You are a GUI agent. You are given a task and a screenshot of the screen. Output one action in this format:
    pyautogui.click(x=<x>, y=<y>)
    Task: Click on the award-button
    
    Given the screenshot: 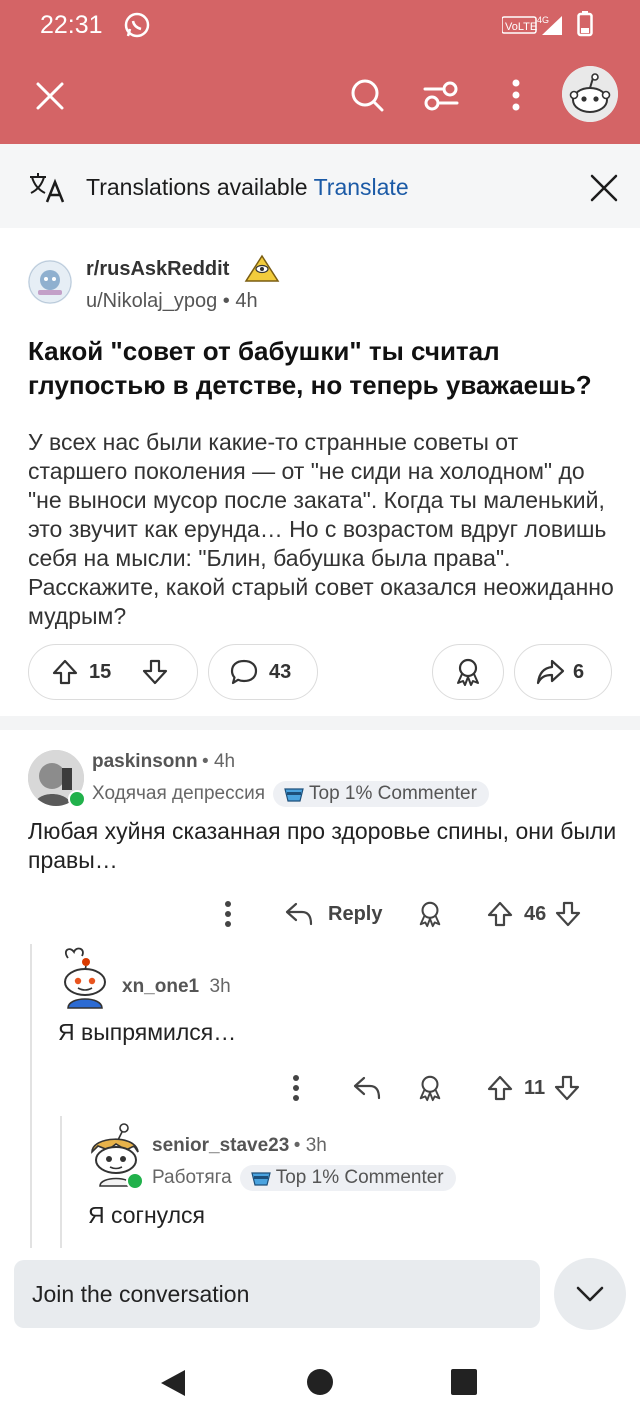 What is the action you would take?
    pyautogui.click(x=468, y=672)
    